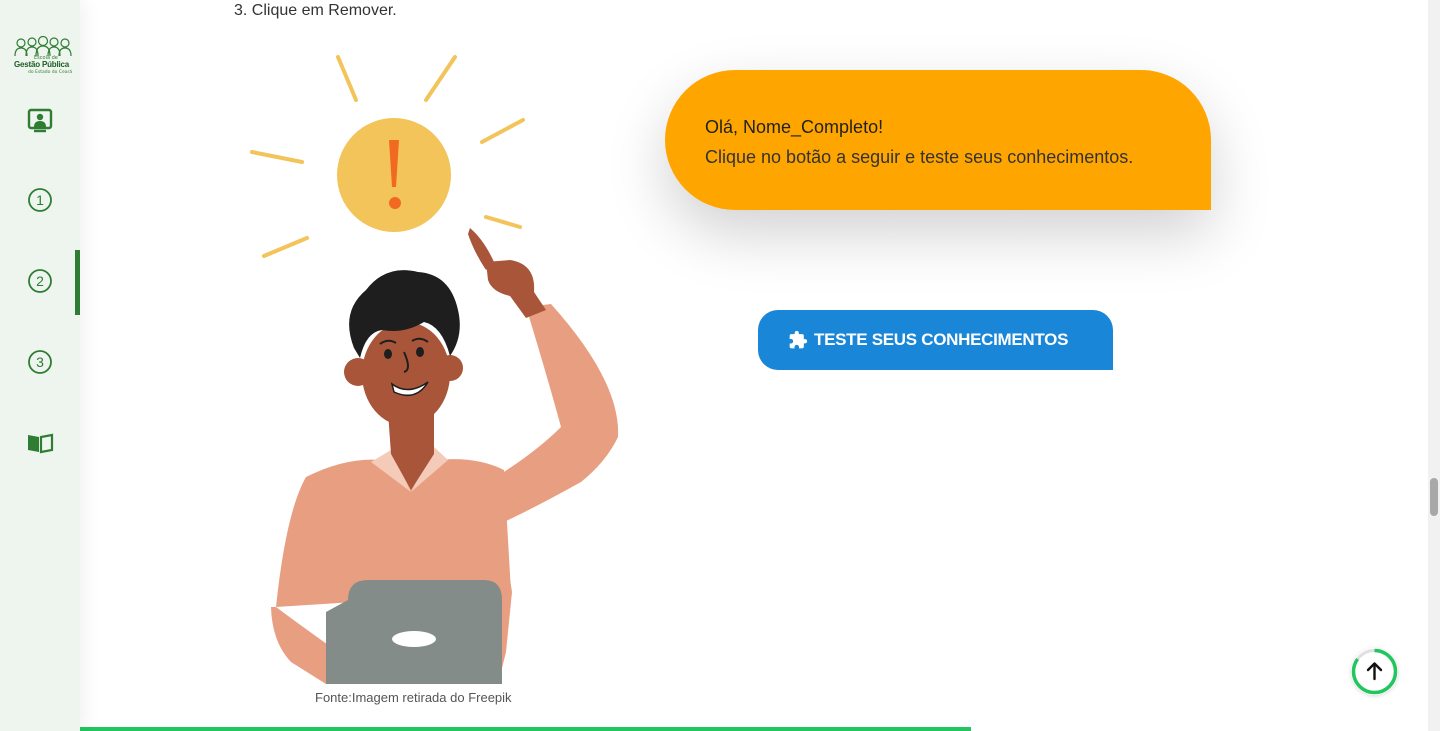  Describe the element at coordinates (794, 127) in the screenshot. I see `greeting-text: Olá, Nome_Completo!` at that location.